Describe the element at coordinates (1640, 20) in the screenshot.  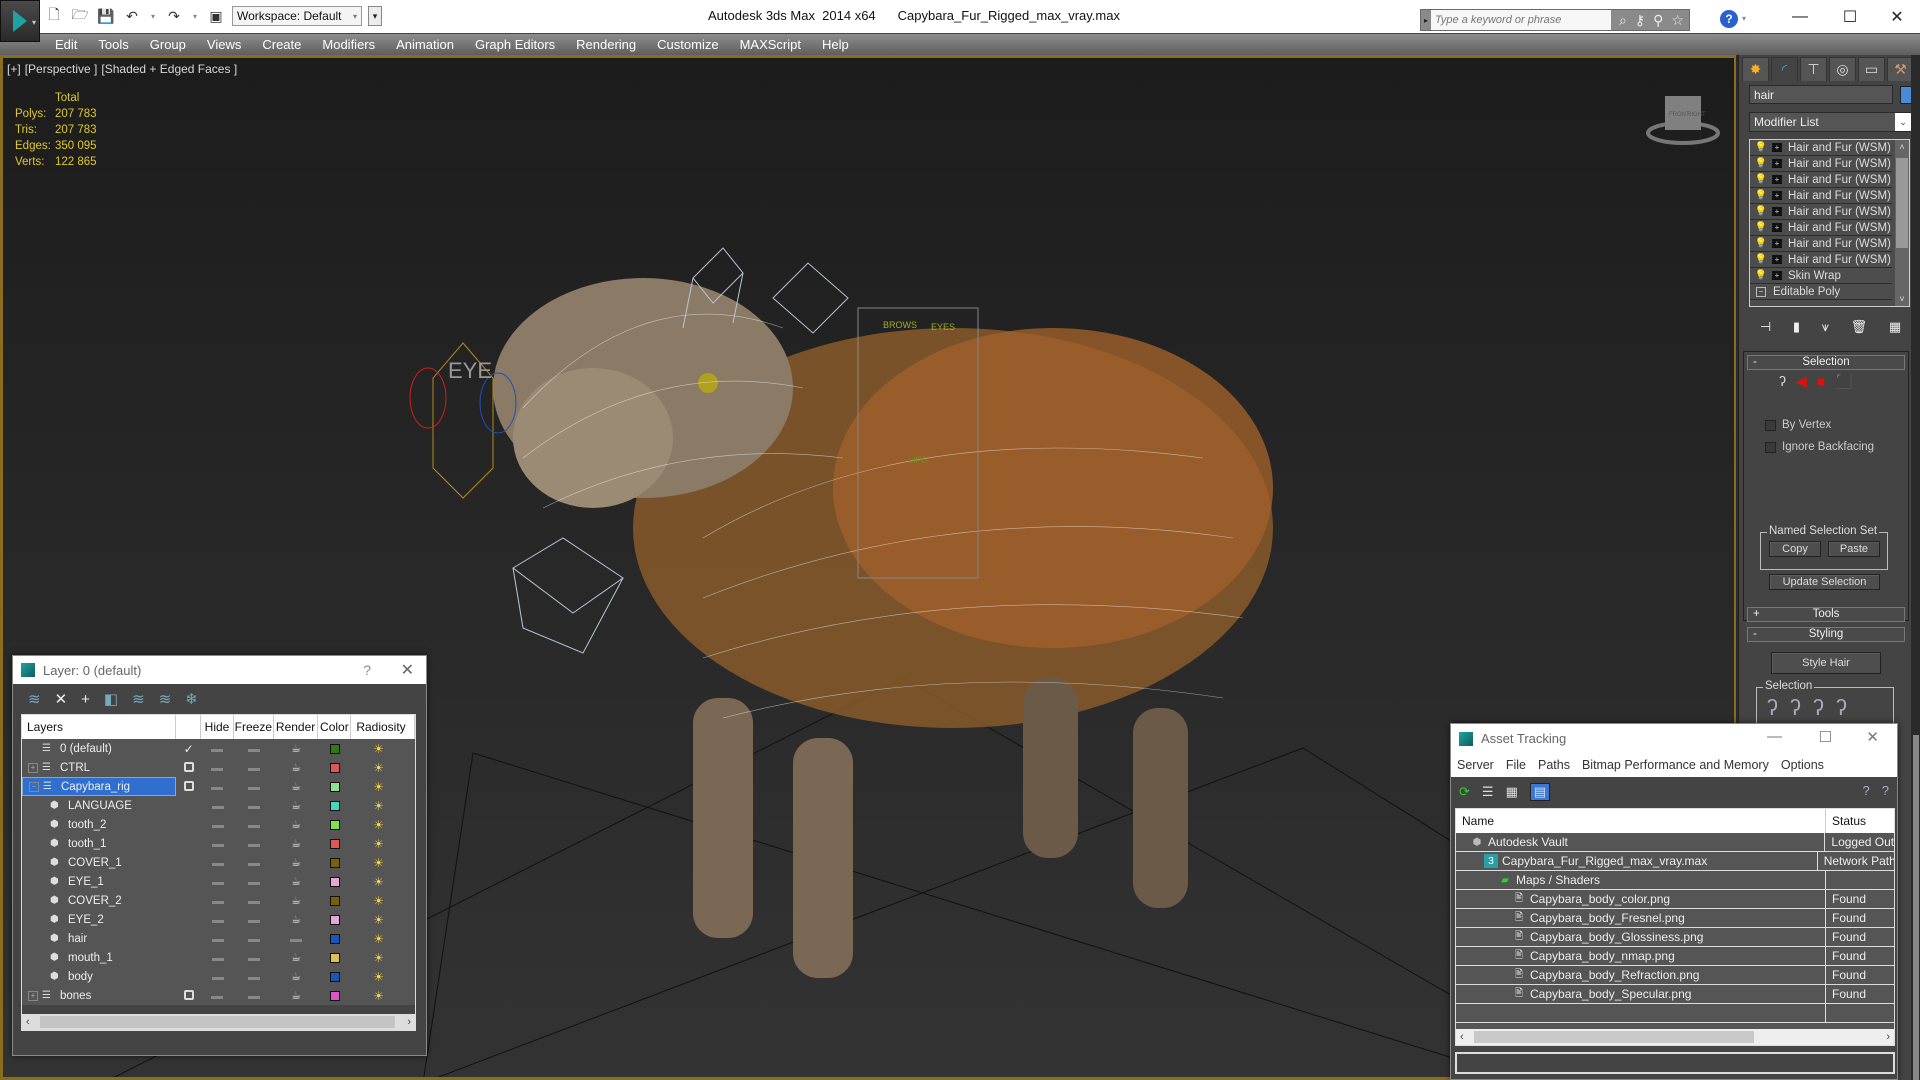
I see `key-icon: ⚷` at that location.